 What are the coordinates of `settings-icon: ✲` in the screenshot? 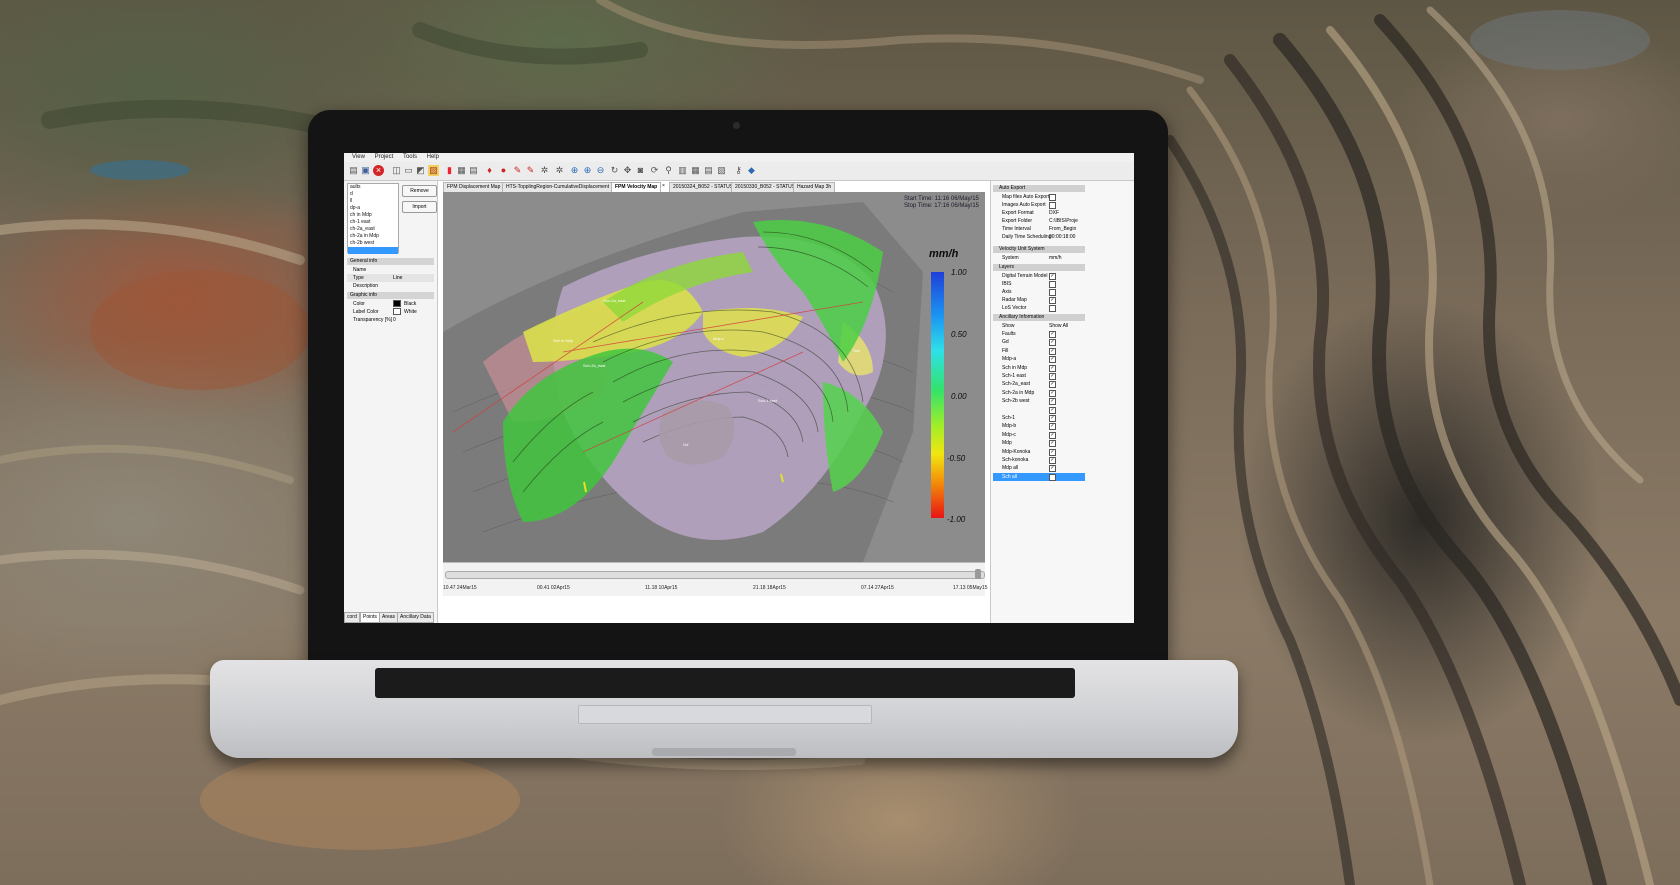 It's located at (544, 170).